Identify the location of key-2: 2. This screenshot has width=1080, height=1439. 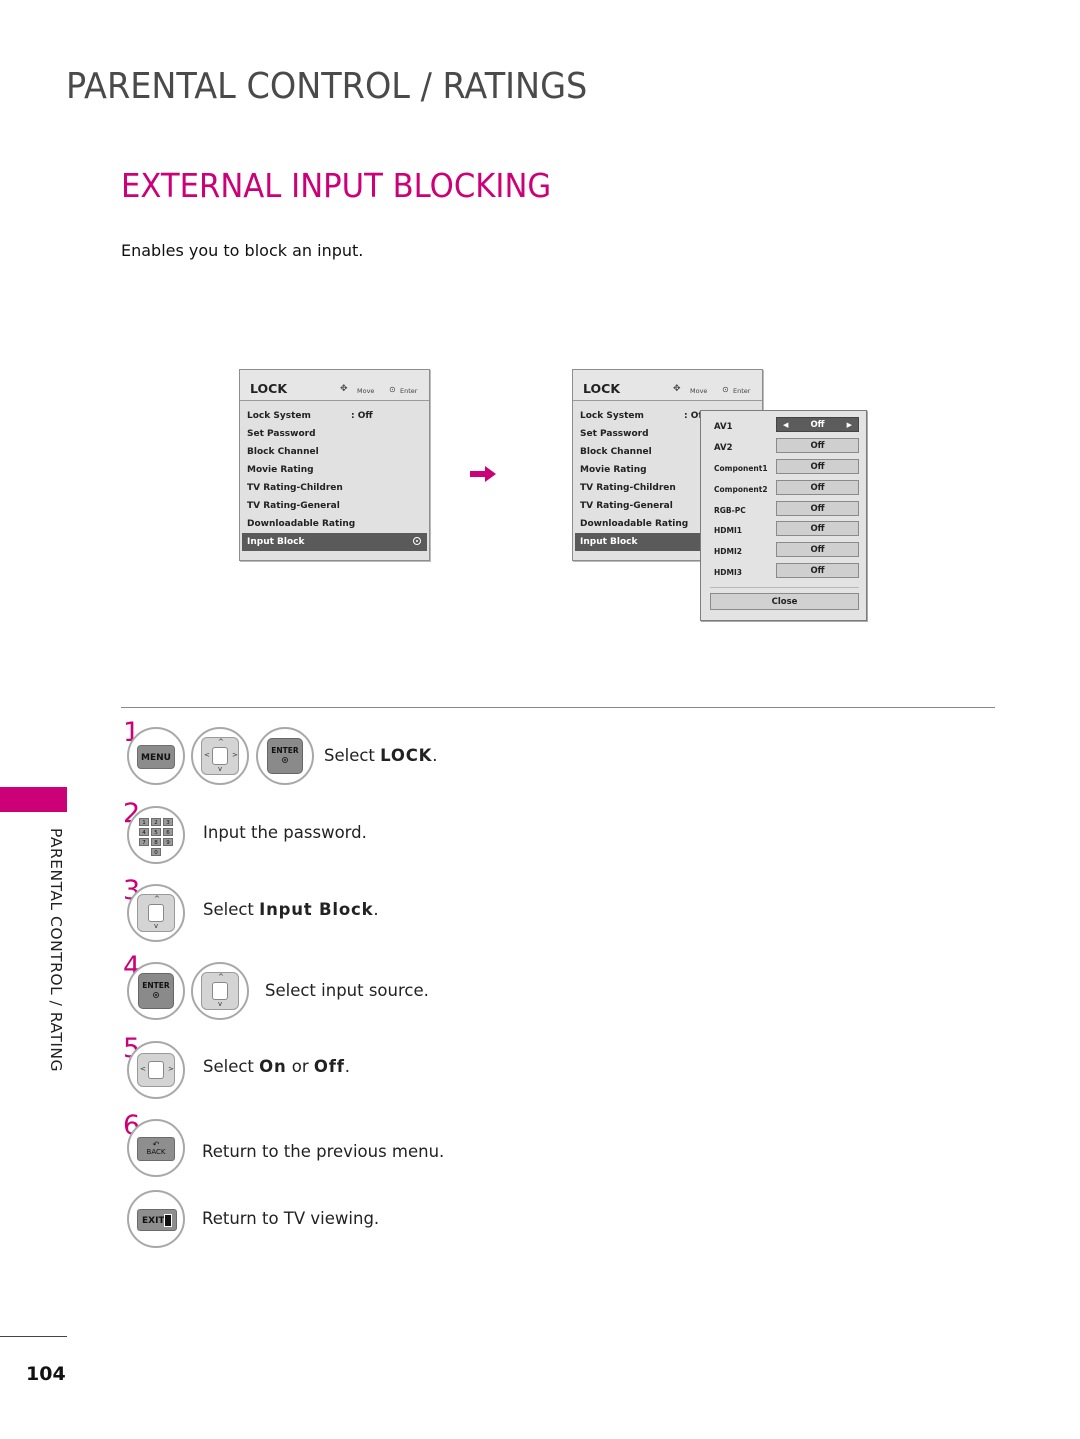
(156, 822).